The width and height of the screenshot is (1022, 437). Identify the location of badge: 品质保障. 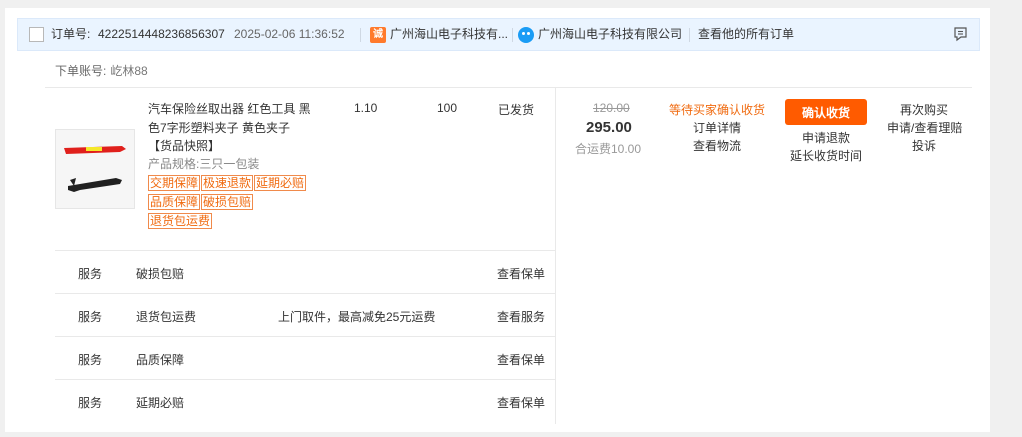
(174, 202).